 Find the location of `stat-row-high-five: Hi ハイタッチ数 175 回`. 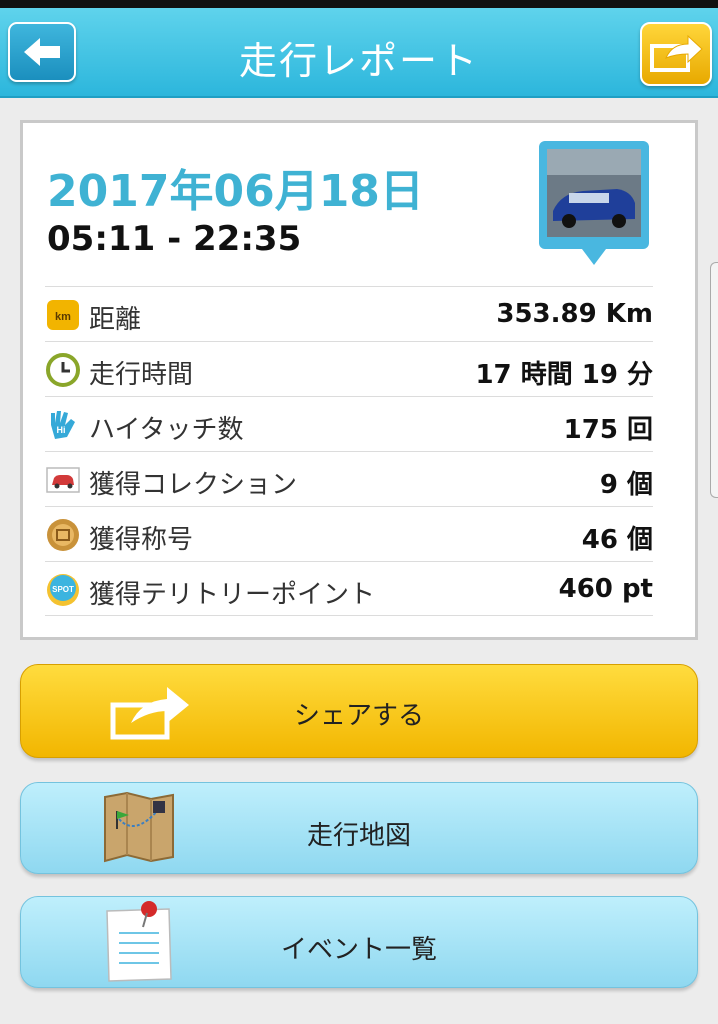

stat-row-high-five: Hi ハイタッチ数 175 回 is located at coordinates (349, 423).